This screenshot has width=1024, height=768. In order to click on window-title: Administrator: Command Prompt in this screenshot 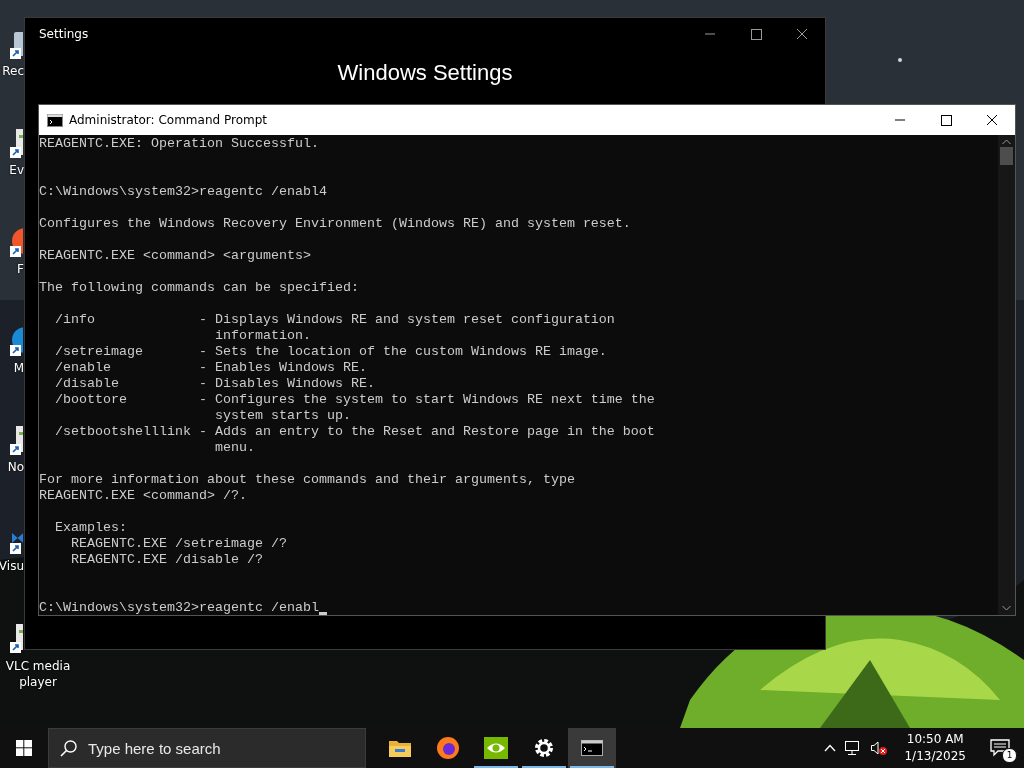, I will do `click(168, 120)`.